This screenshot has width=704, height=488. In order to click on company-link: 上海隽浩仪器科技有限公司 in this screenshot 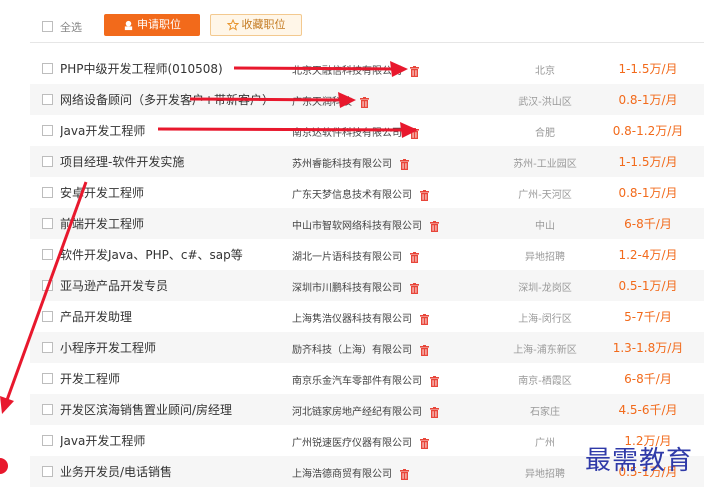, I will do `click(352, 319)`.